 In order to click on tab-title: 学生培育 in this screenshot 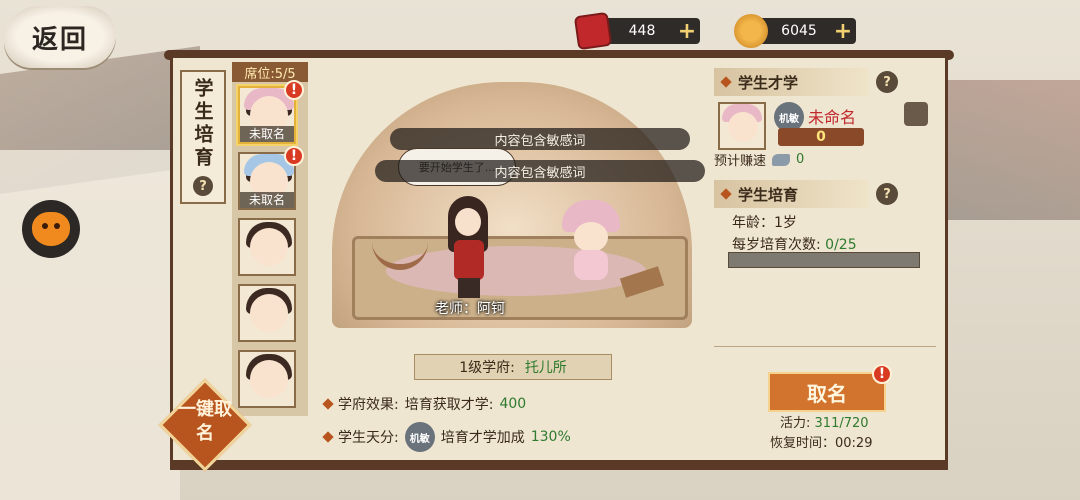, I will do `click(202, 124)`.